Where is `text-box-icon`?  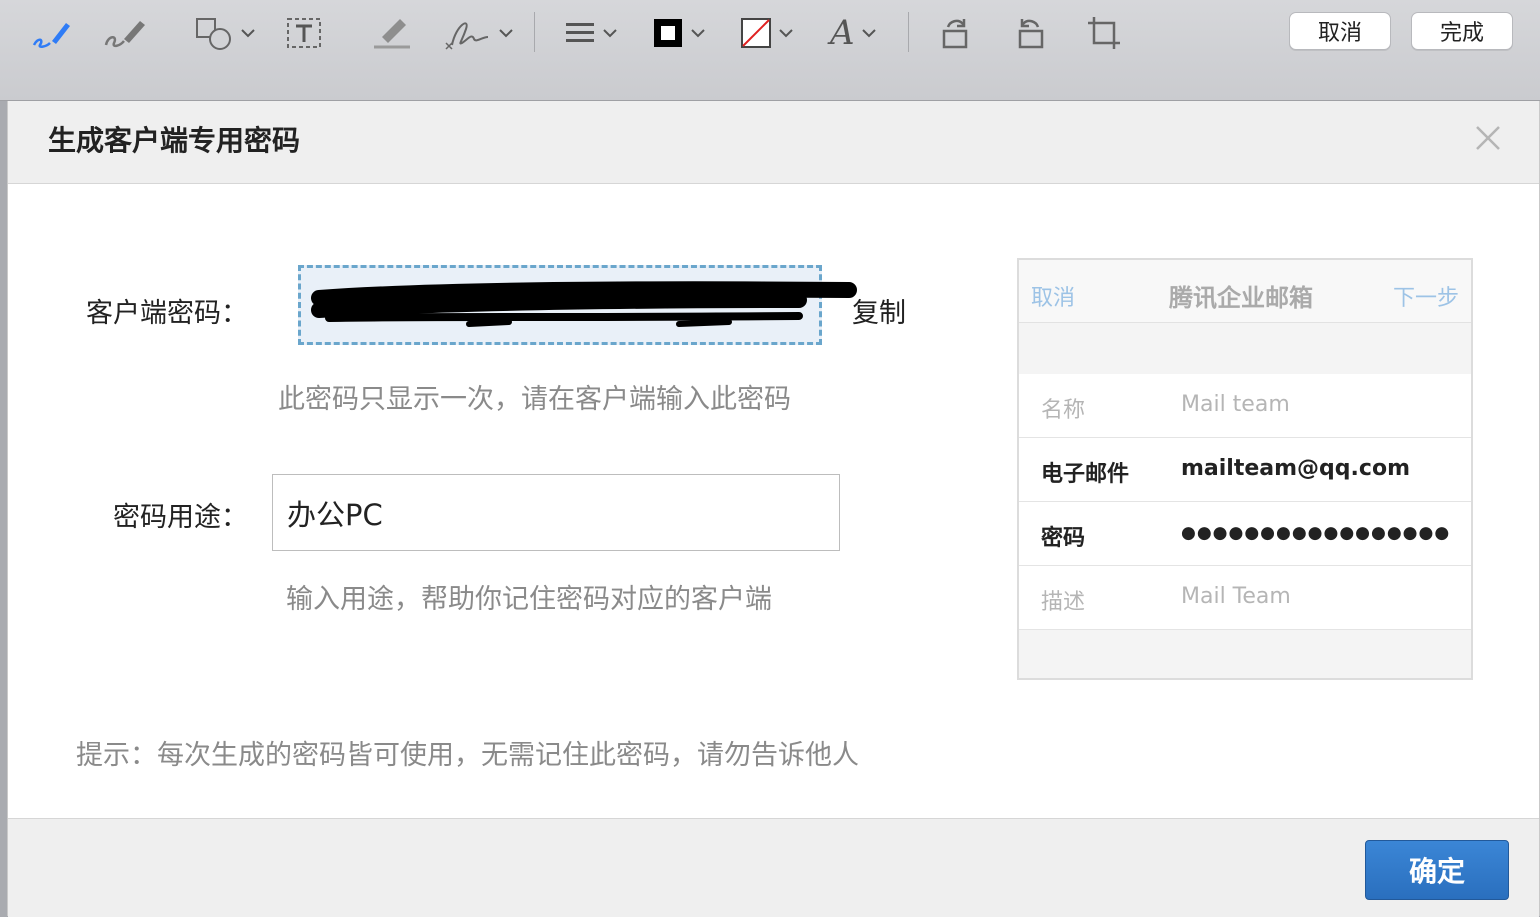
text-box-icon is located at coordinates (304, 33).